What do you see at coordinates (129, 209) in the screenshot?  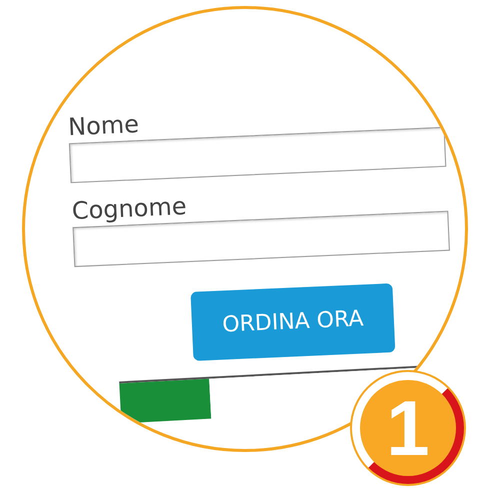 I see `field-label: Cognome` at bounding box center [129, 209].